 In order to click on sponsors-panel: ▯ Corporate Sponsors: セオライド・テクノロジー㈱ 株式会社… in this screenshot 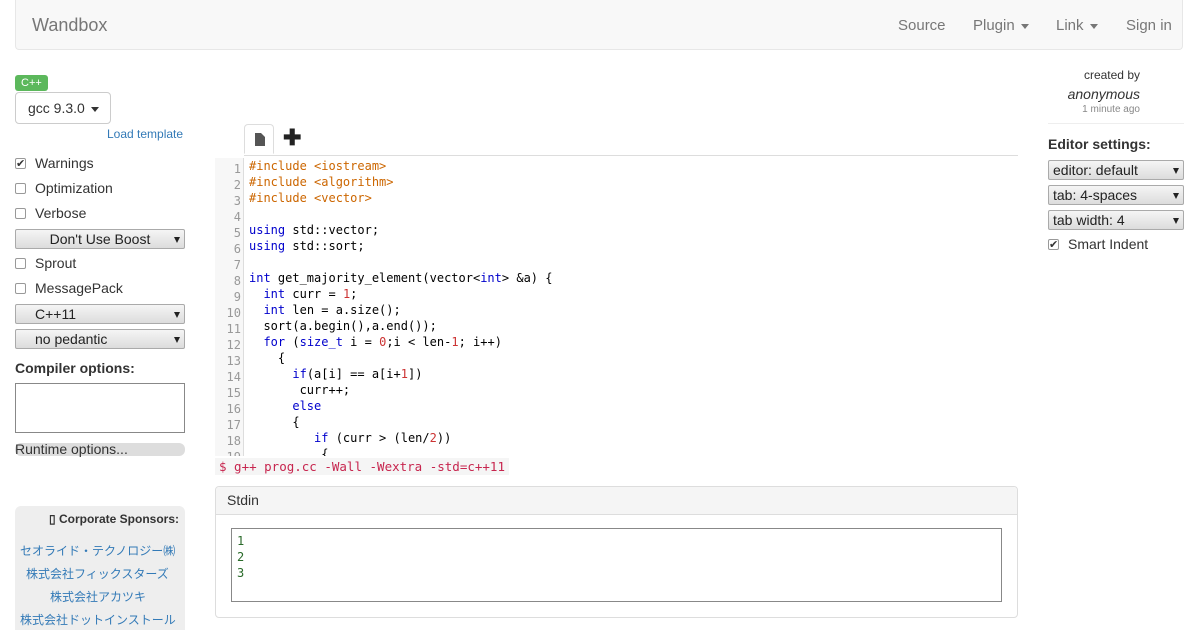, I will do `click(100, 568)`.